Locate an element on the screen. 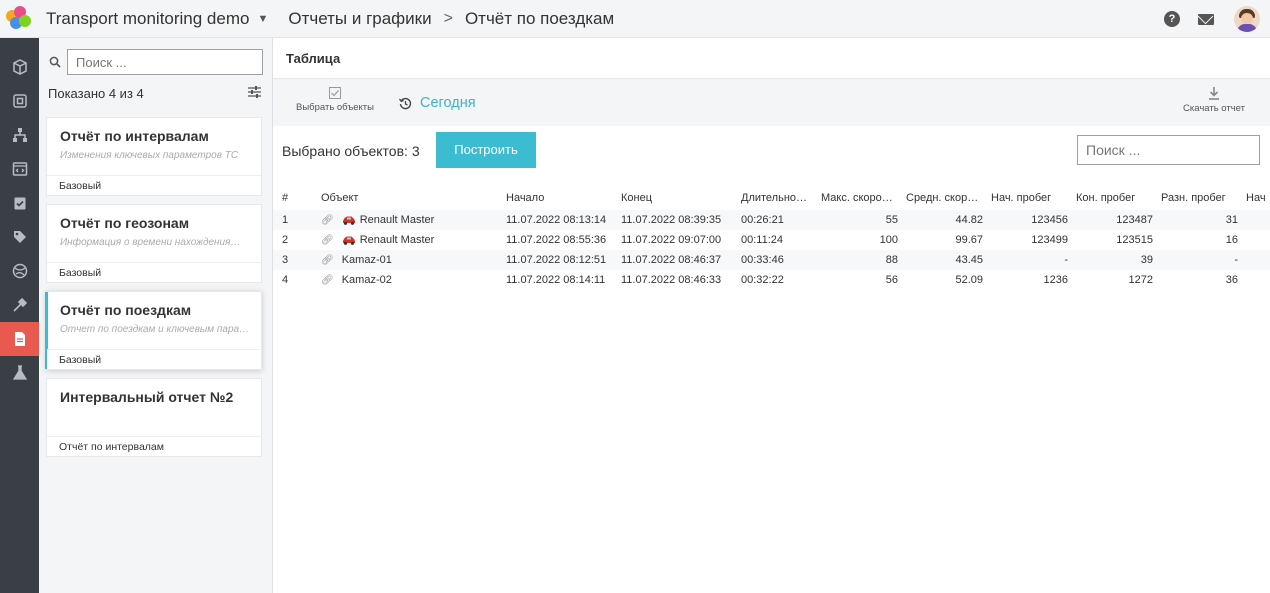  nav-reports-document-icon is located at coordinates (19, 339).